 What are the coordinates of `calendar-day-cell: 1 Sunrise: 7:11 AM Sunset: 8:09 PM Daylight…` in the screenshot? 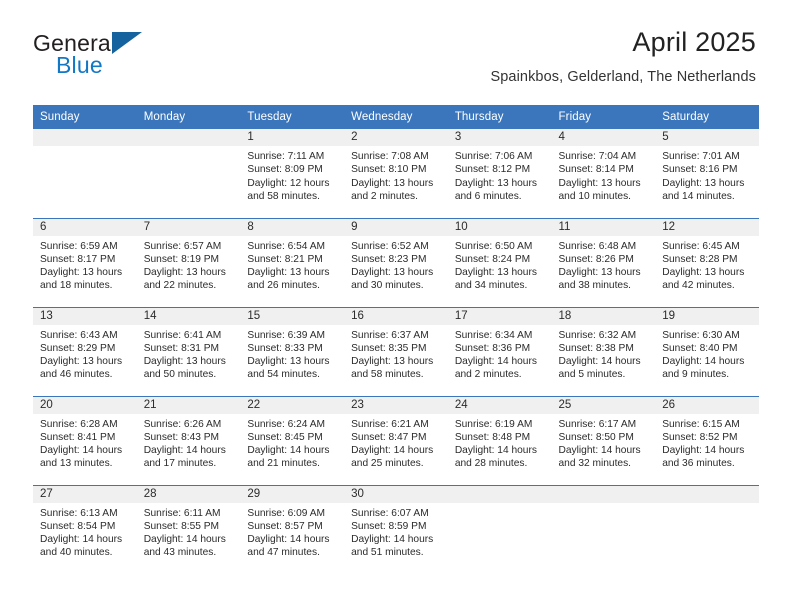 It's located at (292, 173).